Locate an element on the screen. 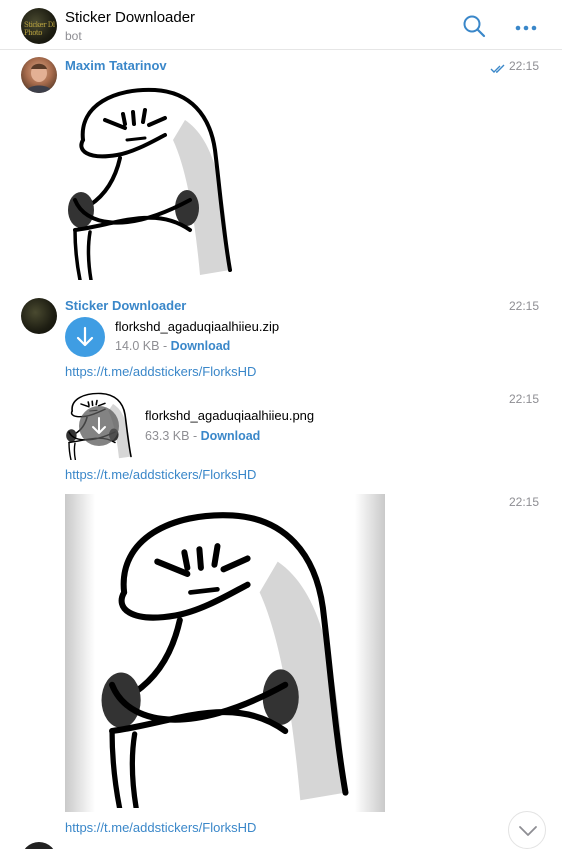 This screenshot has width=562, height=849. double-check-icon is located at coordinates (498, 67).